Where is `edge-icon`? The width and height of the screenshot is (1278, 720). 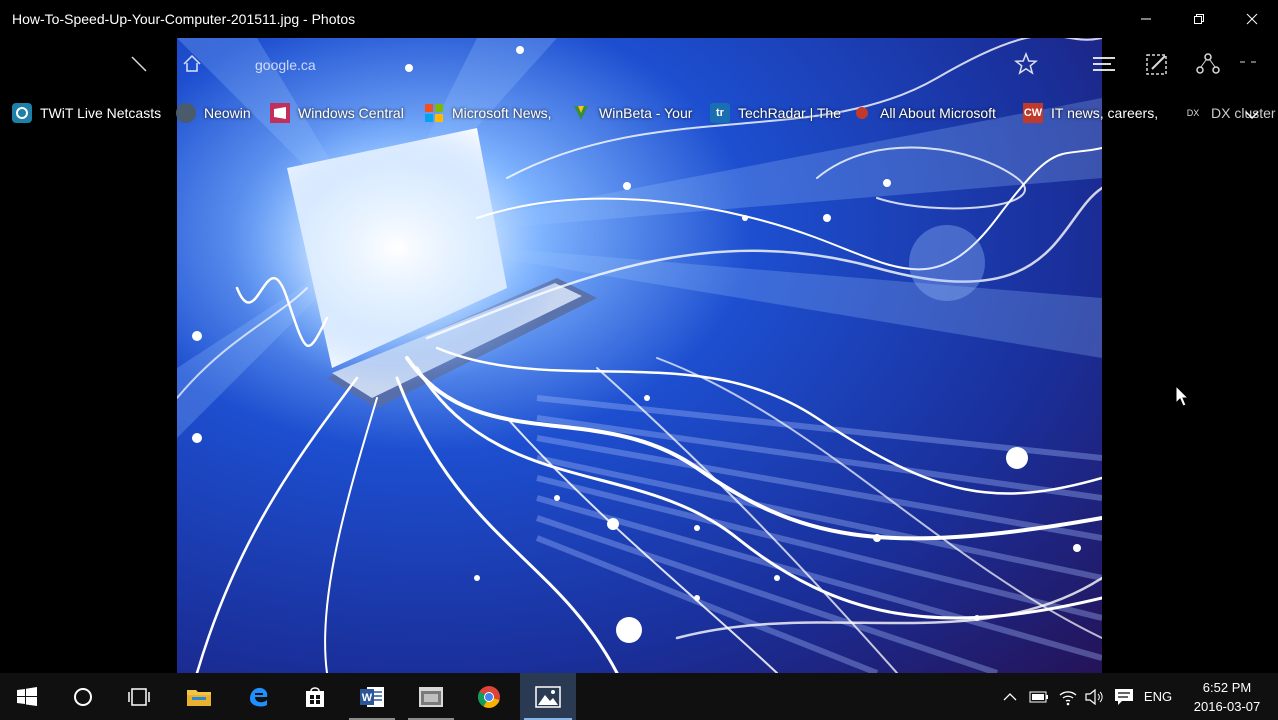 edge-icon is located at coordinates (259, 696).